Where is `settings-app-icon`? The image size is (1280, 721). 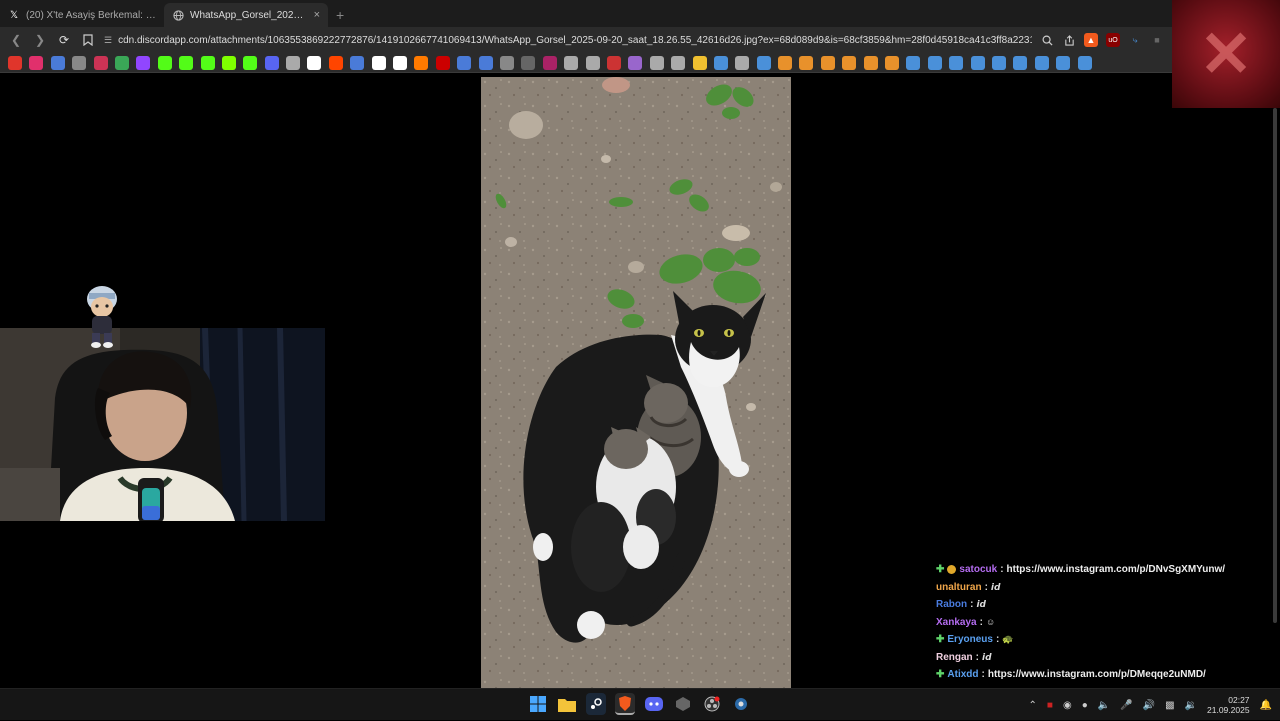
settings-app-icon is located at coordinates (741, 704).